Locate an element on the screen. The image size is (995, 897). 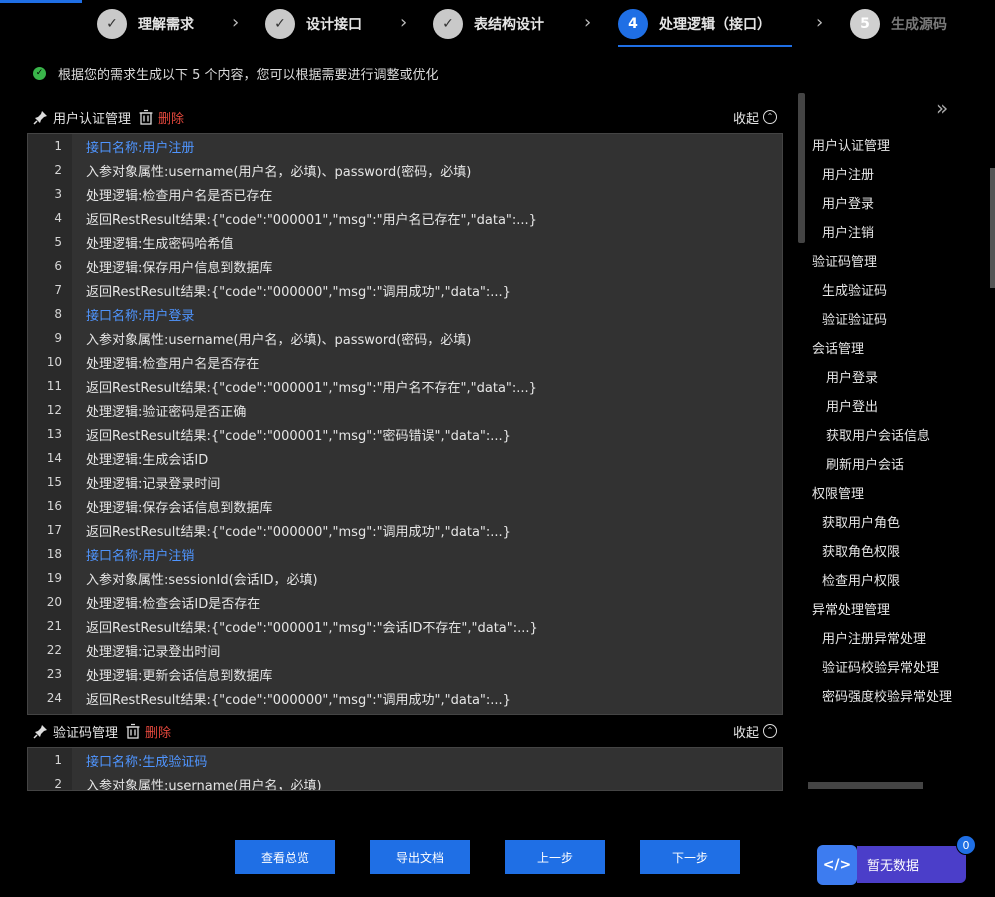
export-doc-button: 导出文档 is located at coordinates (420, 857).